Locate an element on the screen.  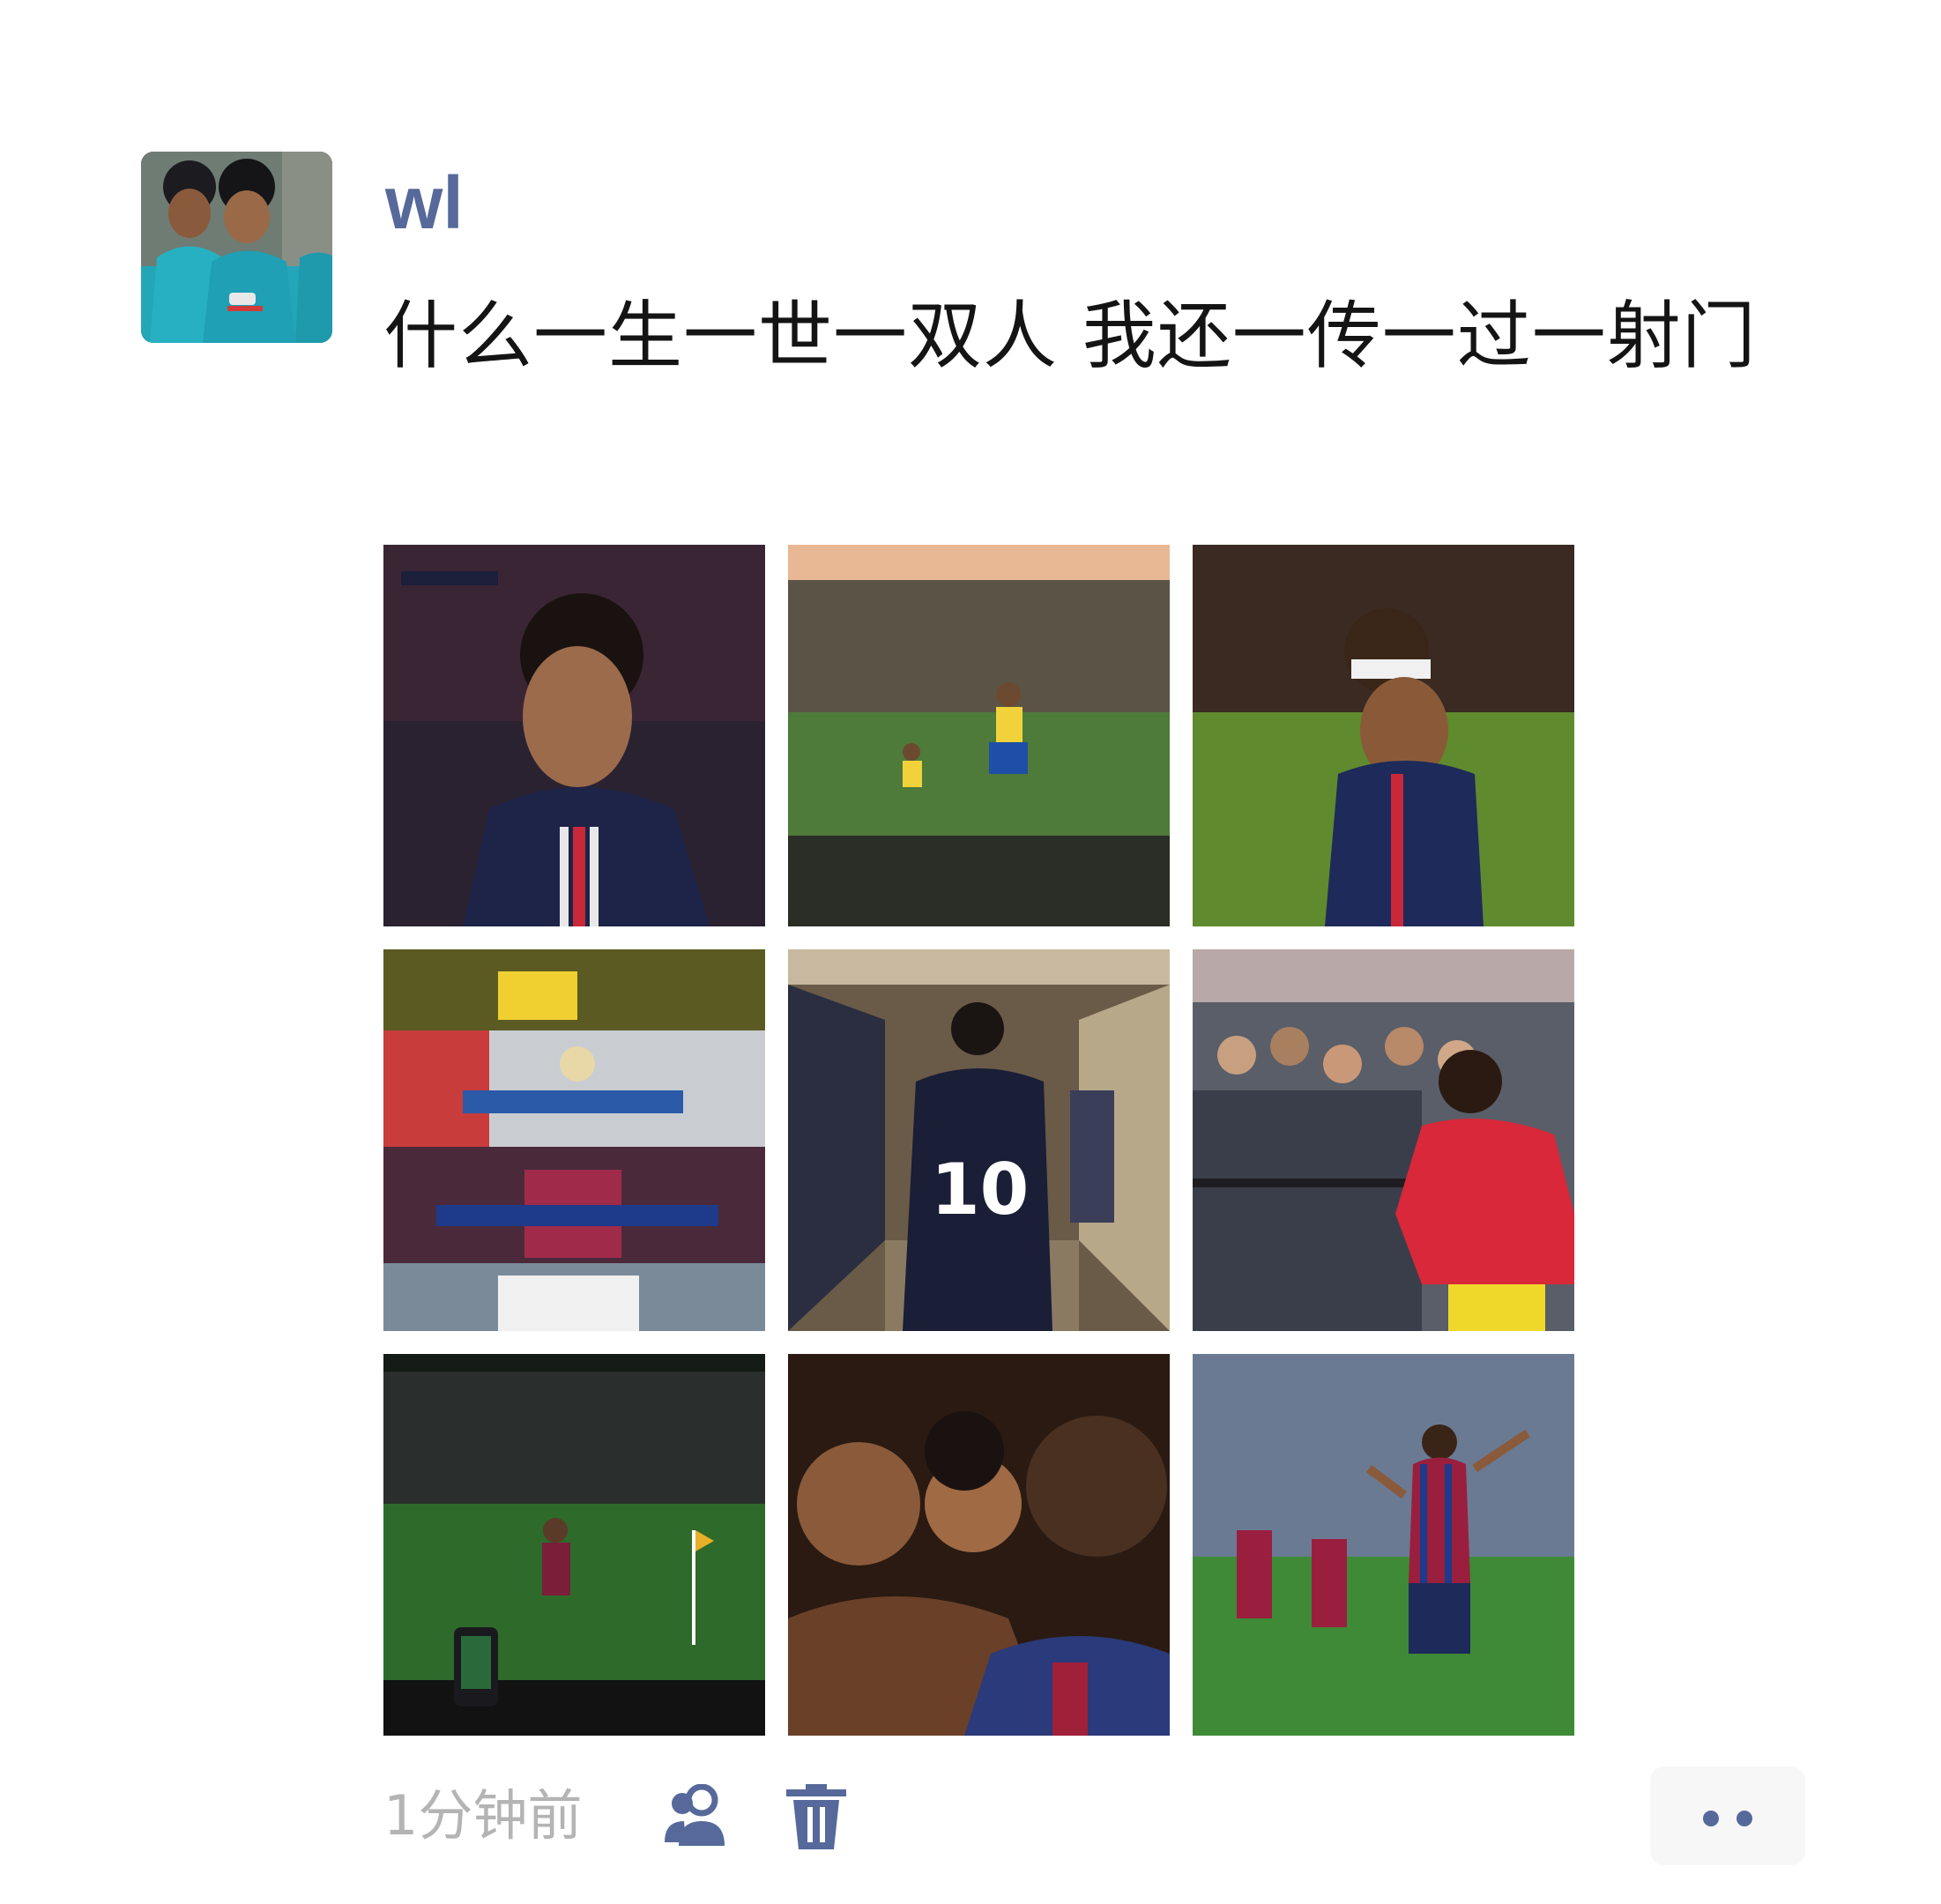
more-button is located at coordinates (1727, 1815).